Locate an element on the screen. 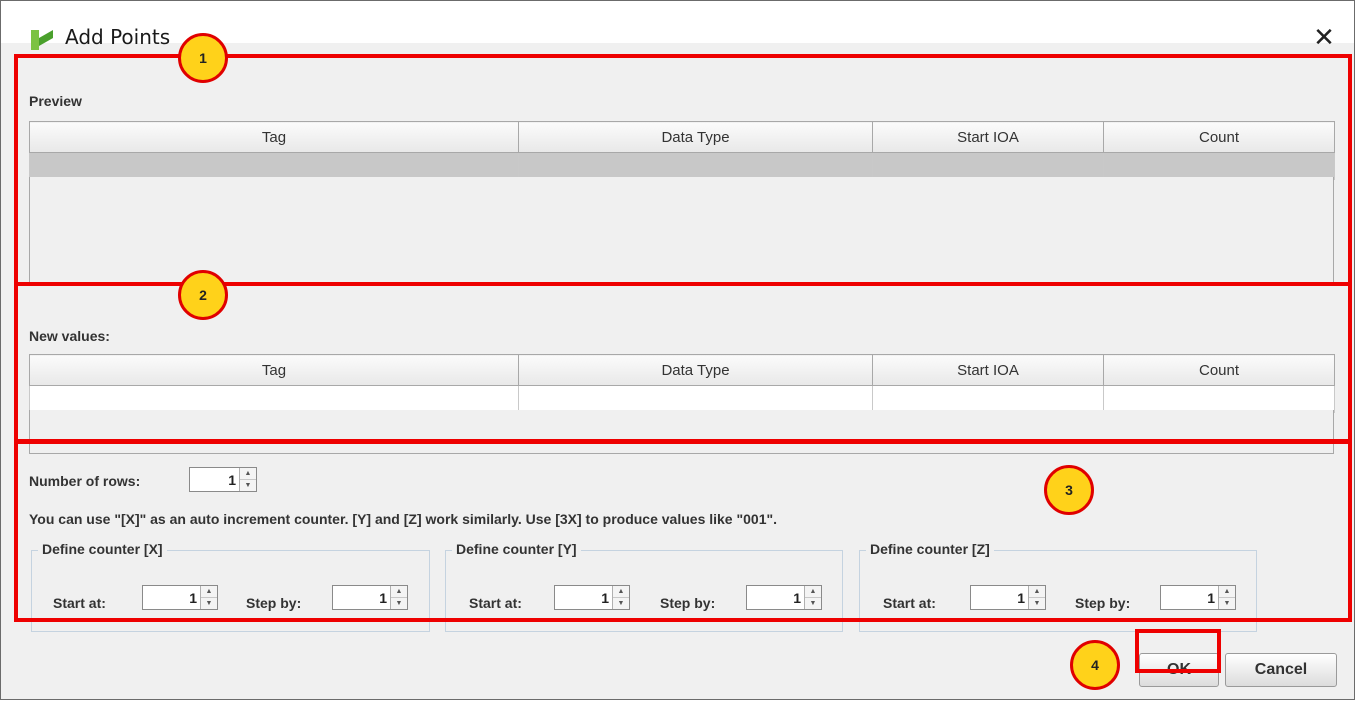  new-values-cell-tag is located at coordinates (274, 399).